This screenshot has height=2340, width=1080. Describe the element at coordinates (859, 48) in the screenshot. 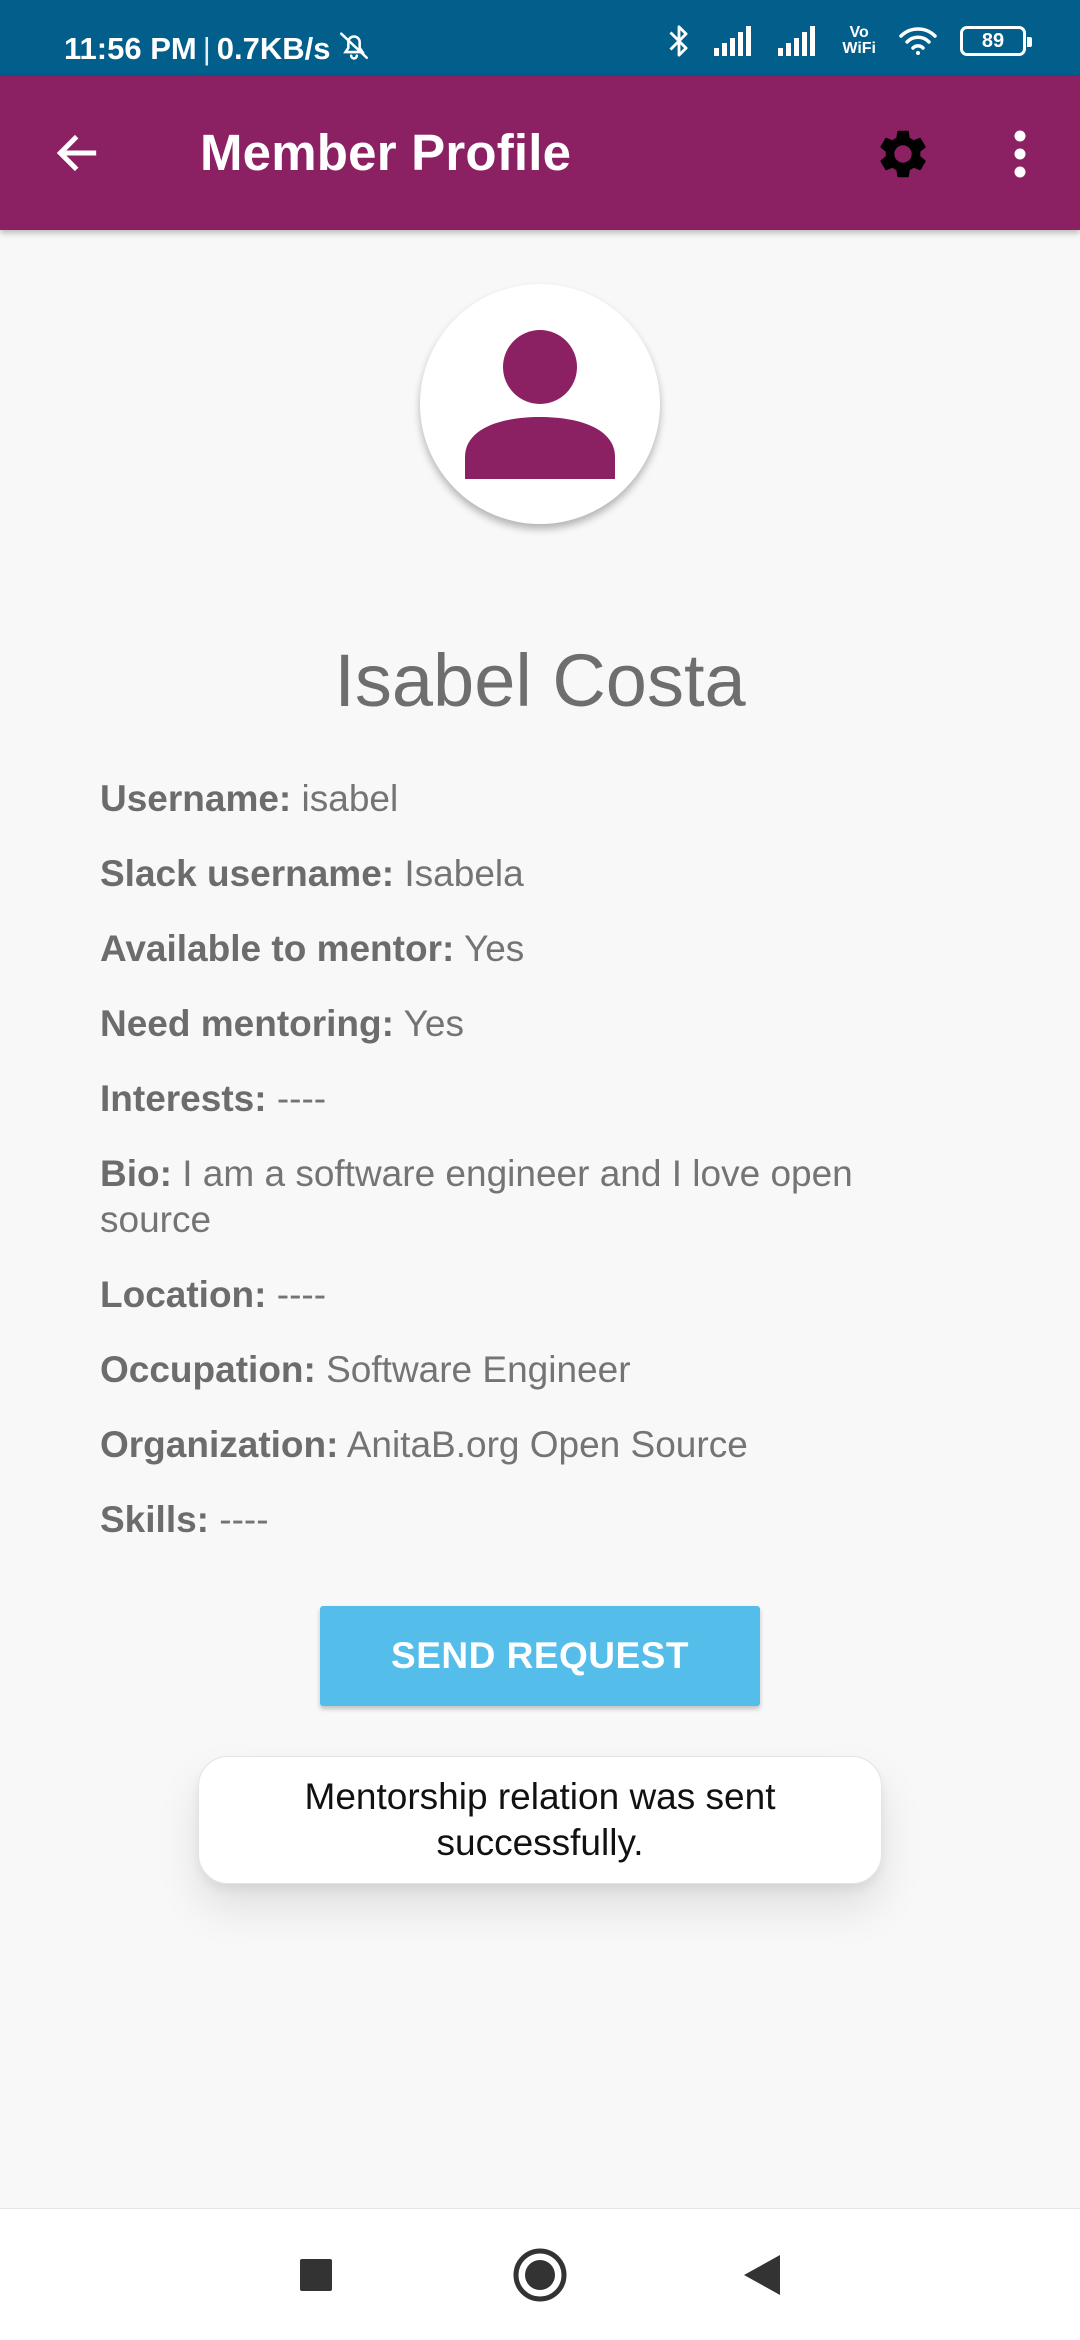

I see `volte-line2: WiFi` at that location.